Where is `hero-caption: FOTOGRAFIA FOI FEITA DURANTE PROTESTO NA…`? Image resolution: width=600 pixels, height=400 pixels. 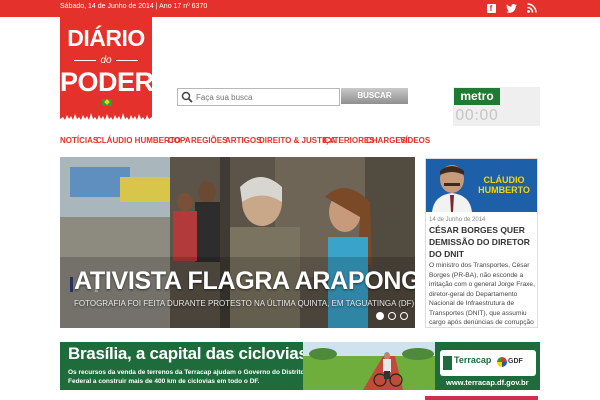 hero-caption: FOTOGRAFIA FOI FEITA DURANTE PROTESTO NA… is located at coordinates (244, 303).